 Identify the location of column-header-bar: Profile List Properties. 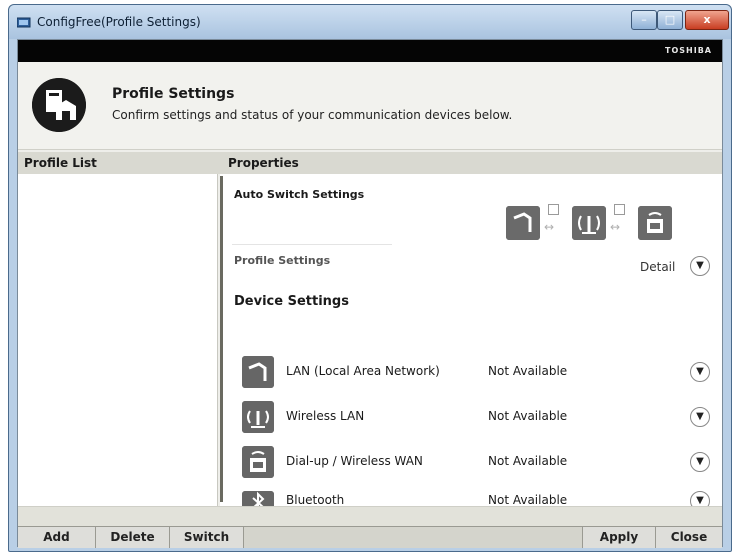
(370, 163).